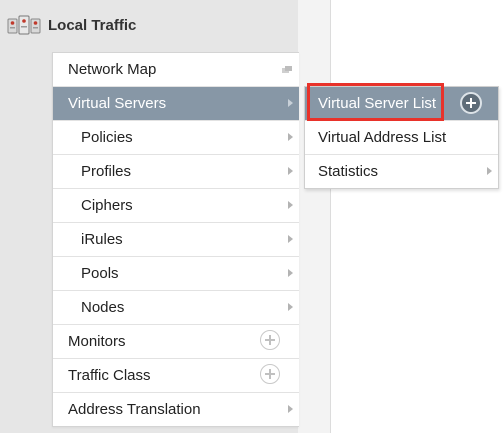 The height and width of the screenshot is (433, 503). What do you see at coordinates (107, 205) in the screenshot?
I see `menu-item-label: Ciphers` at bounding box center [107, 205].